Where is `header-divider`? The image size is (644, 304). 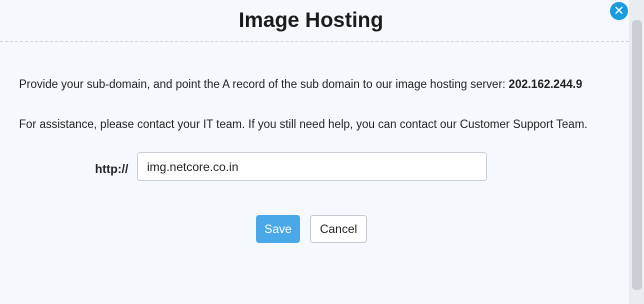
header-divider is located at coordinates (314, 41).